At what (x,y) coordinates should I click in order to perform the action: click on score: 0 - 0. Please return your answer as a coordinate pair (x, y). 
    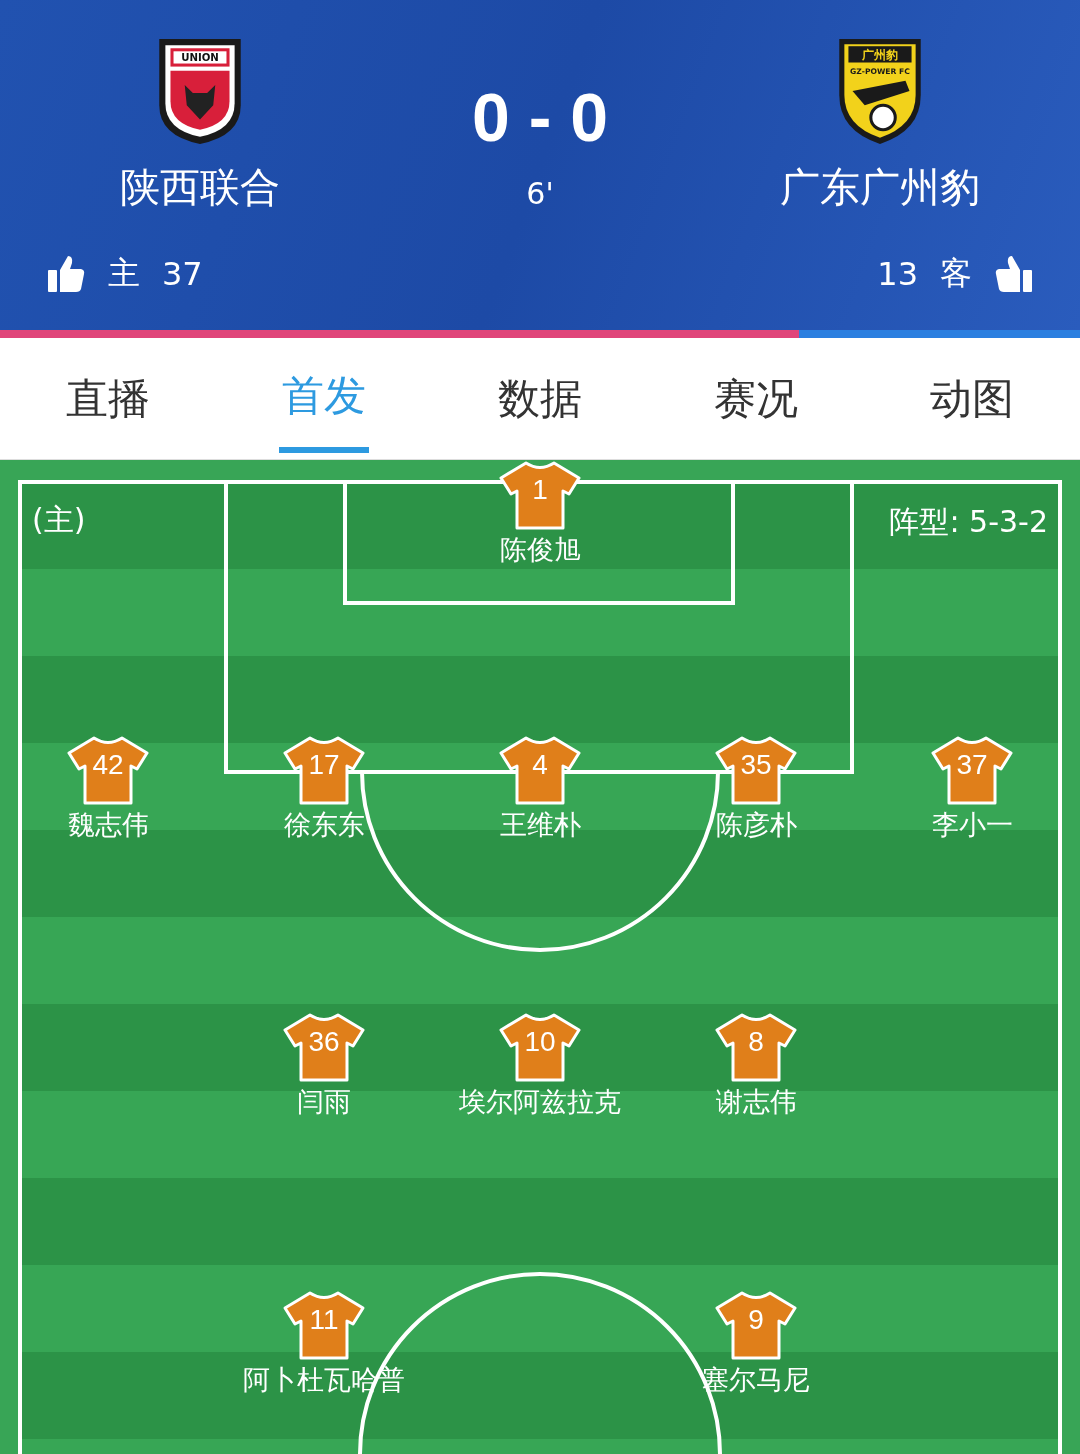
    Looking at the image, I should click on (540, 117).